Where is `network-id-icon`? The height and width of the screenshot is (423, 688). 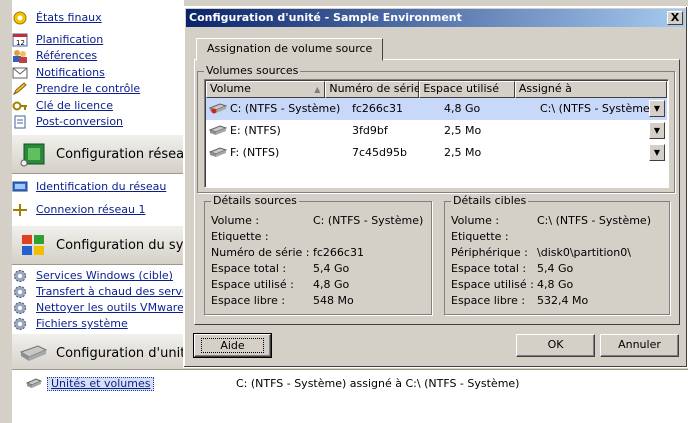 network-id-icon is located at coordinates (20, 187).